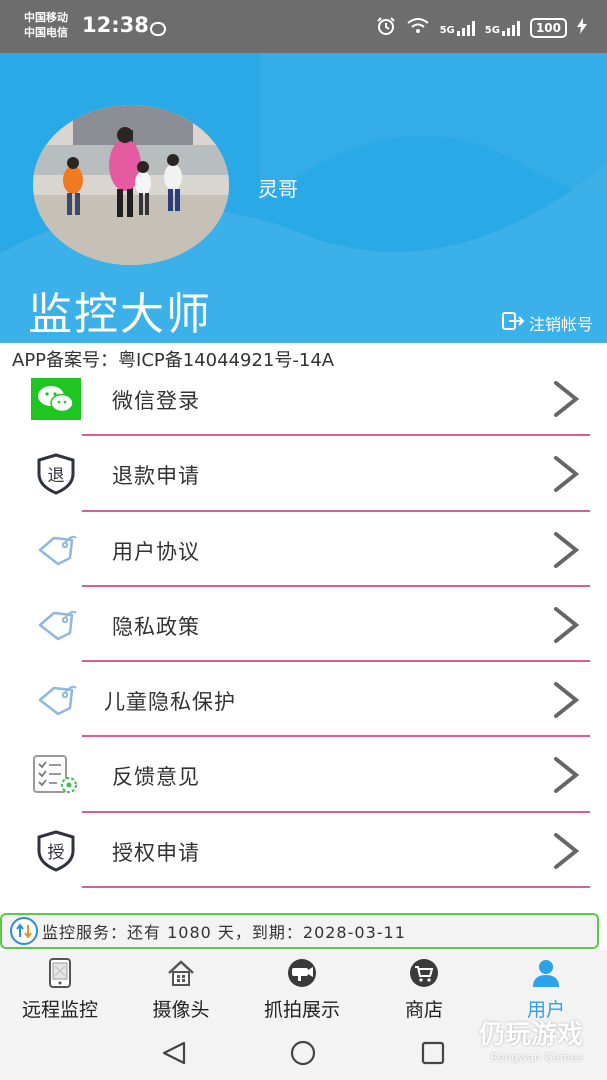  Describe the element at coordinates (120, 314) in the screenshot. I see `app-title: 监控大师` at that location.